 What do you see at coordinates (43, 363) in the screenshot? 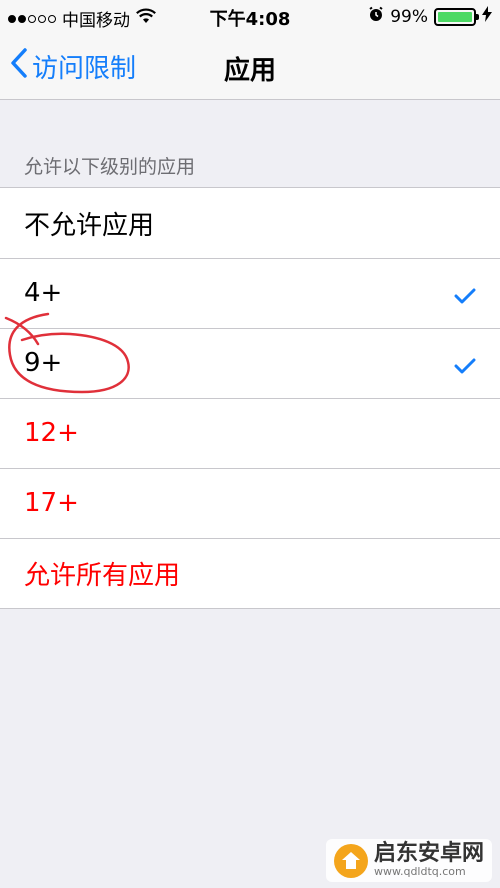
I see `rating-option-label: 9+` at bounding box center [43, 363].